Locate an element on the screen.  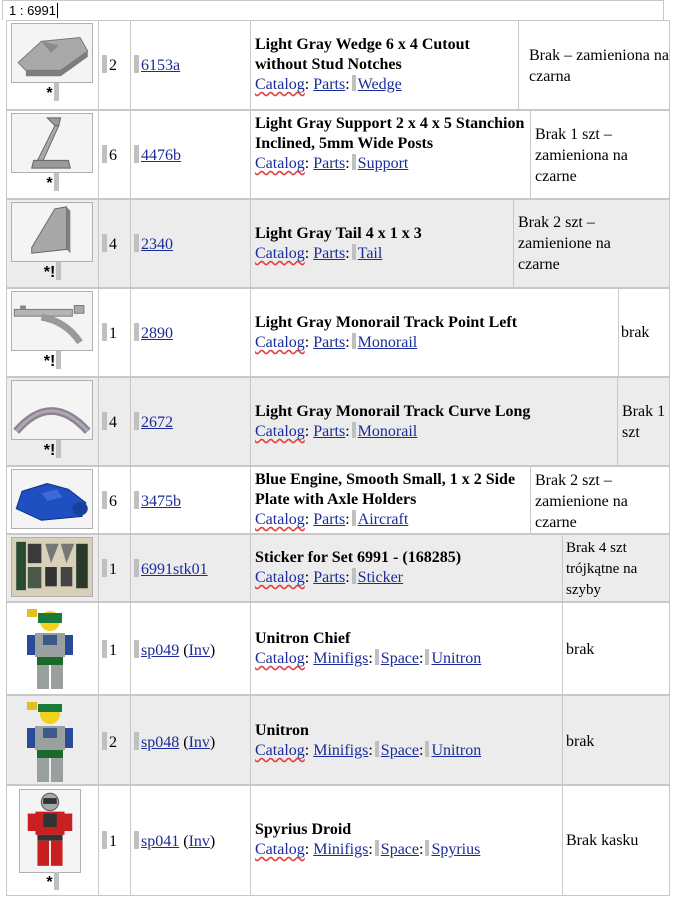
part-number-link: 4476b is located at coordinates (161, 155).